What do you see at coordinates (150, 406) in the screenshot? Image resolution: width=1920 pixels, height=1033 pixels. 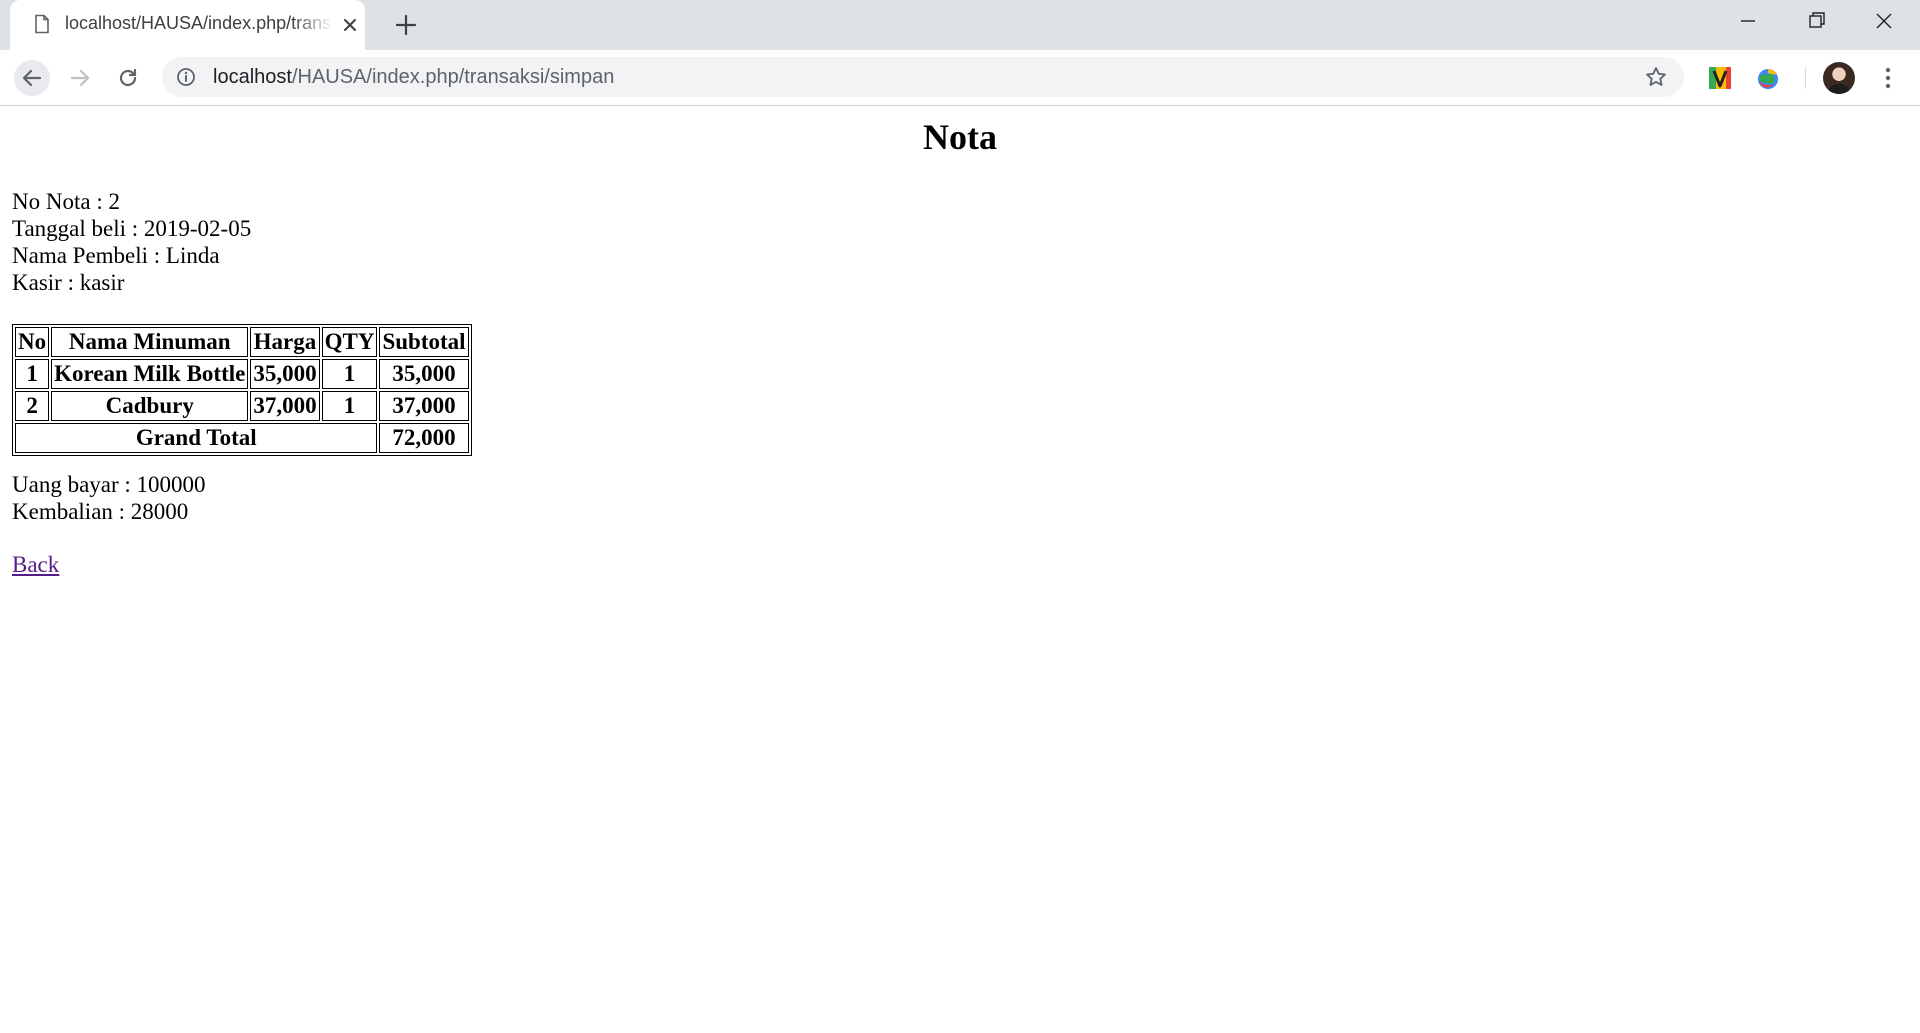 I see `cell-nama-minuman: Cadbury` at bounding box center [150, 406].